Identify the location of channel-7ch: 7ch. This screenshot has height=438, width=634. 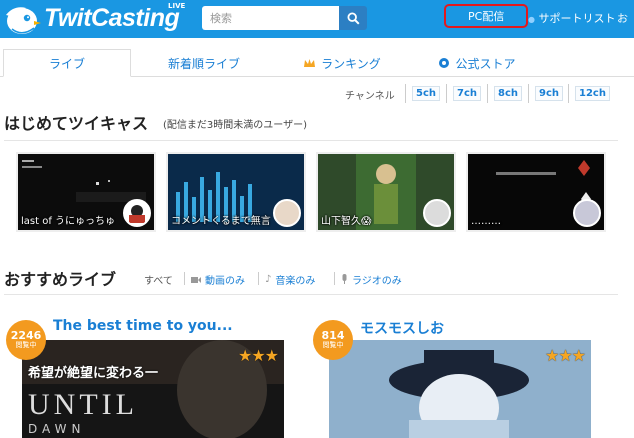
(464, 93).